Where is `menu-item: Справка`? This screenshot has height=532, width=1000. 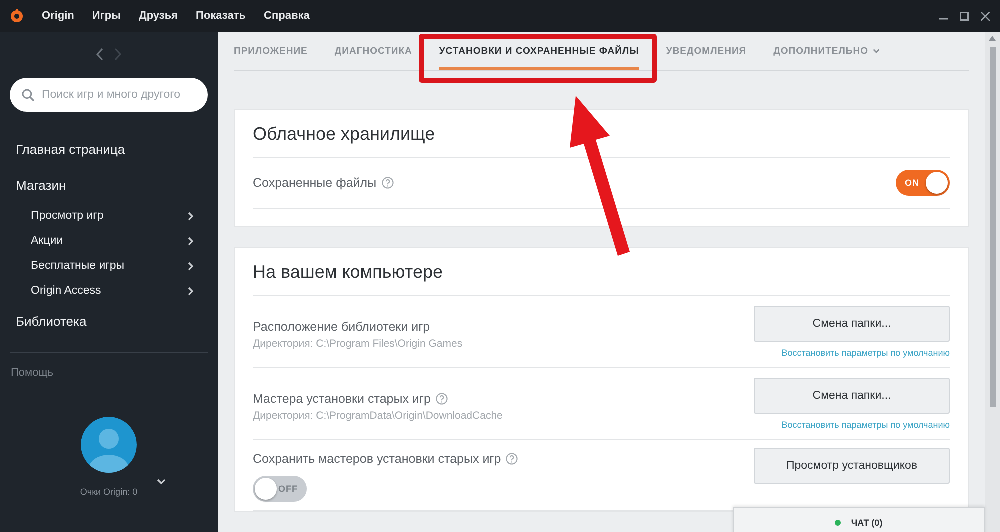 menu-item: Справка is located at coordinates (287, 16).